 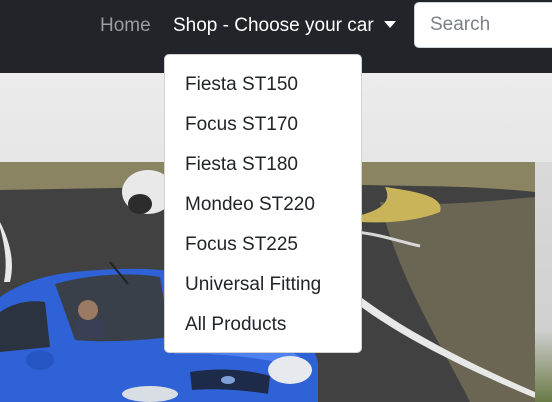 What do you see at coordinates (263, 285) in the screenshot?
I see `dropdown-item-universal-fitting: Universal Fitting` at bounding box center [263, 285].